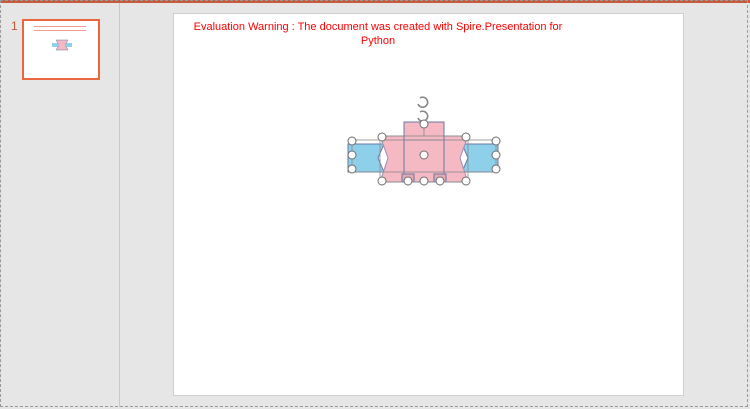 The height and width of the screenshot is (409, 750). I want to click on rotate-handle-icon, so click(423, 109).